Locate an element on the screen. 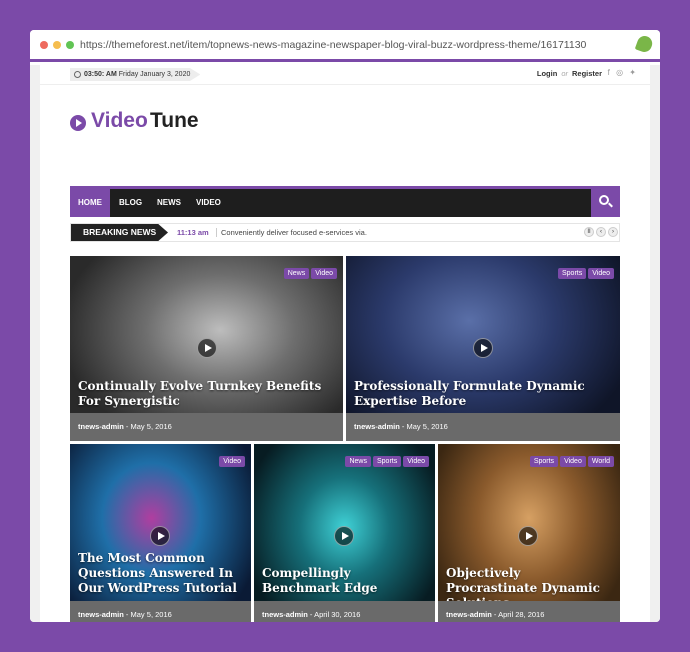 This screenshot has height=652, width=690. clock-icon is located at coordinates (77, 74).